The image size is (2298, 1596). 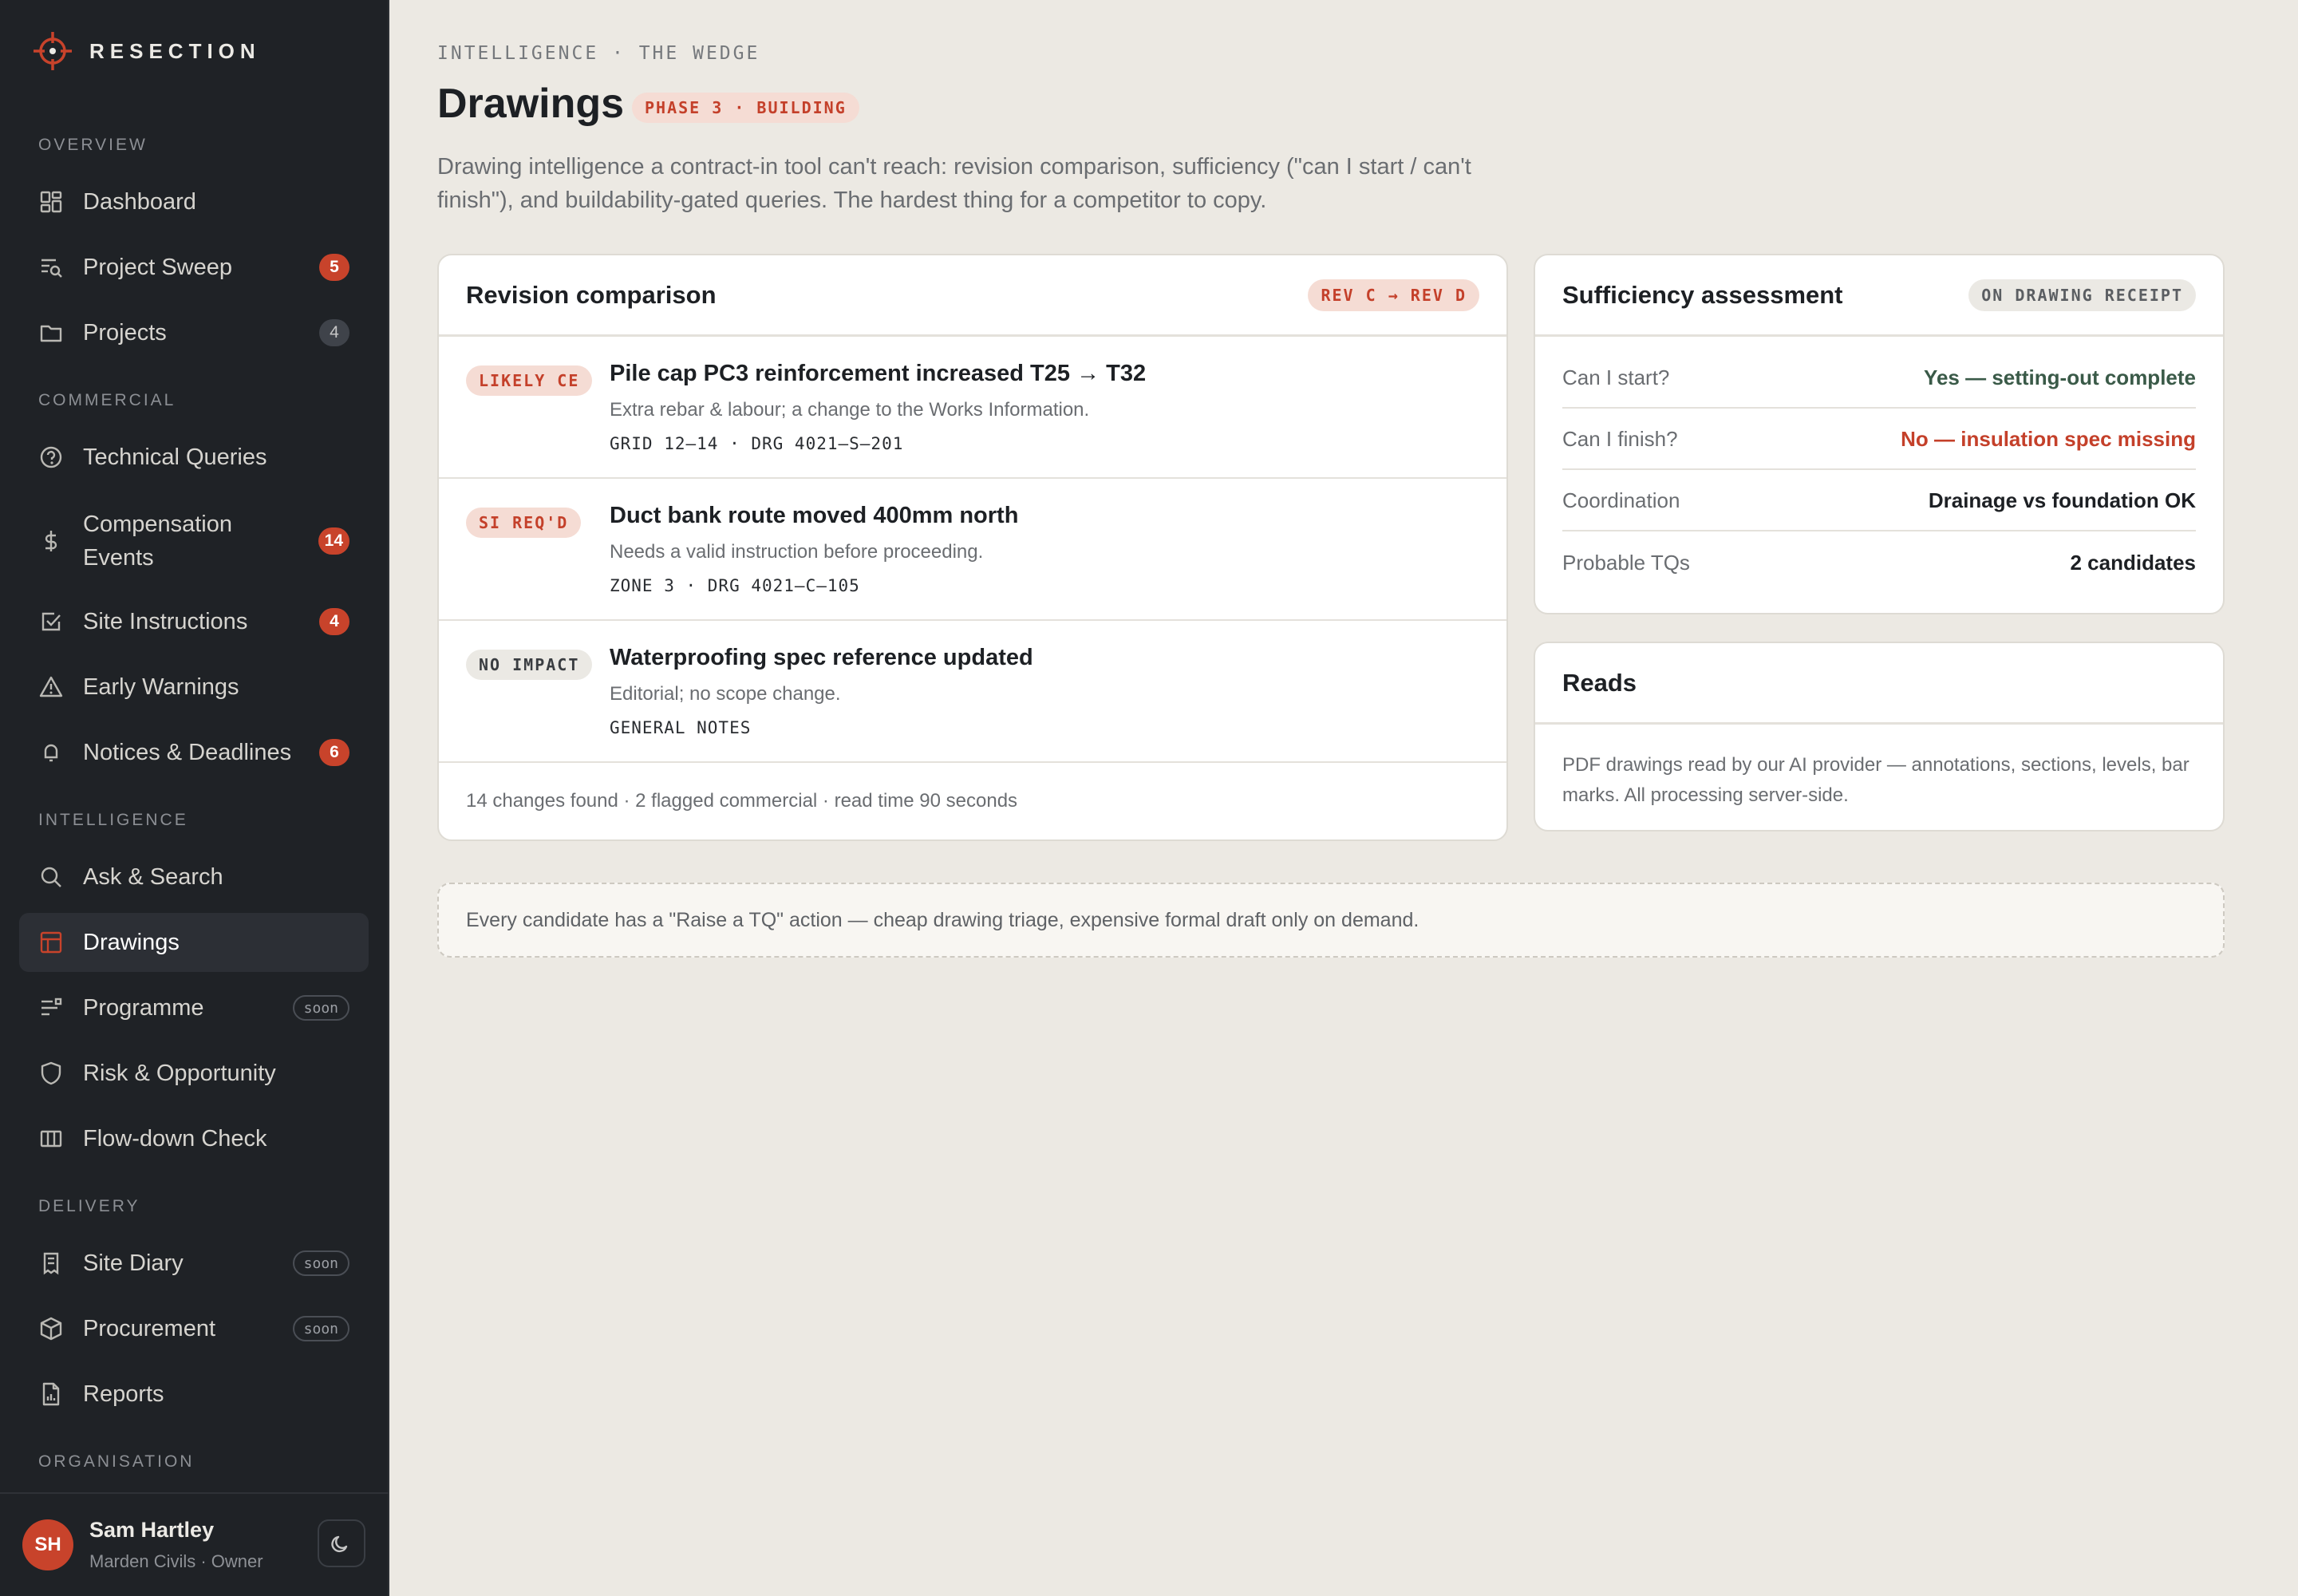 What do you see at coordinates (107, 400) in the screenshot?
I see `section-commercial: COMMERCIAL` at bounding box center [107, 400].